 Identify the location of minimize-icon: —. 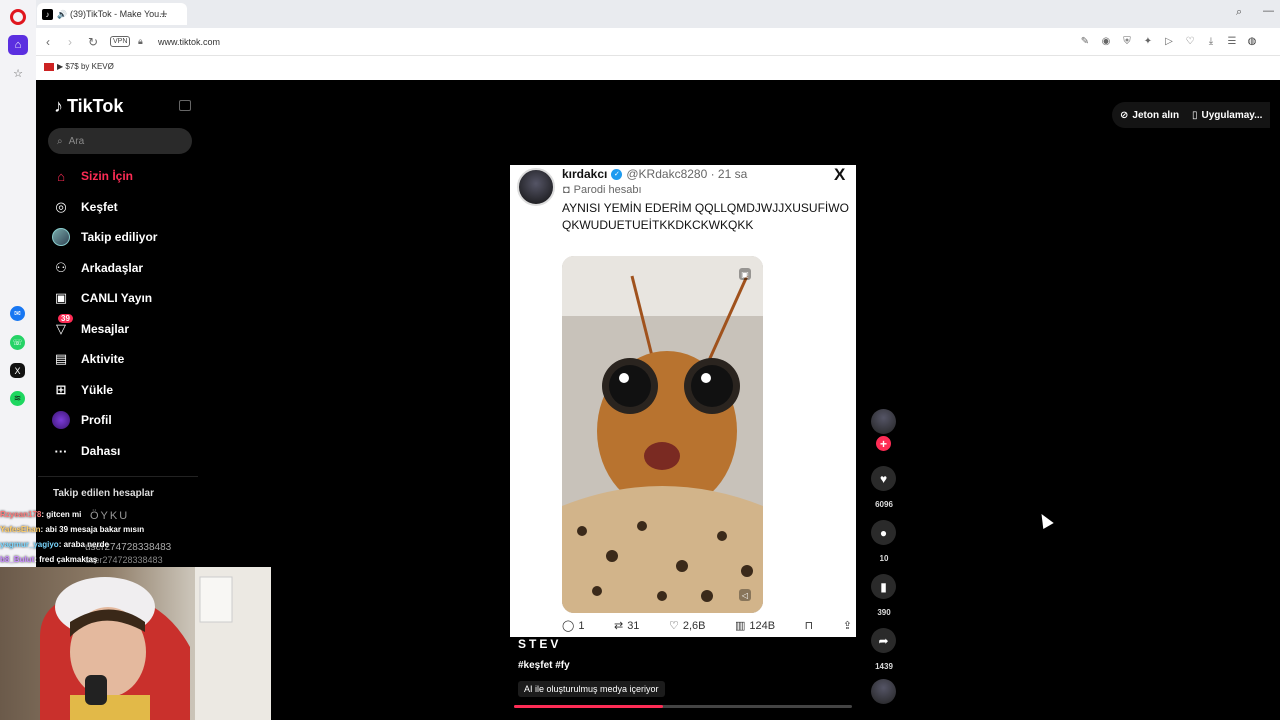
(1268, 11).